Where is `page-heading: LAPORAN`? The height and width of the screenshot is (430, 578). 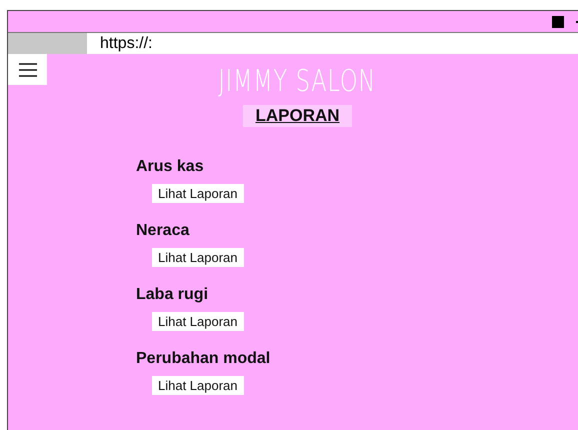
page-heading: LAPORAN is located at coordinates (297, 116).